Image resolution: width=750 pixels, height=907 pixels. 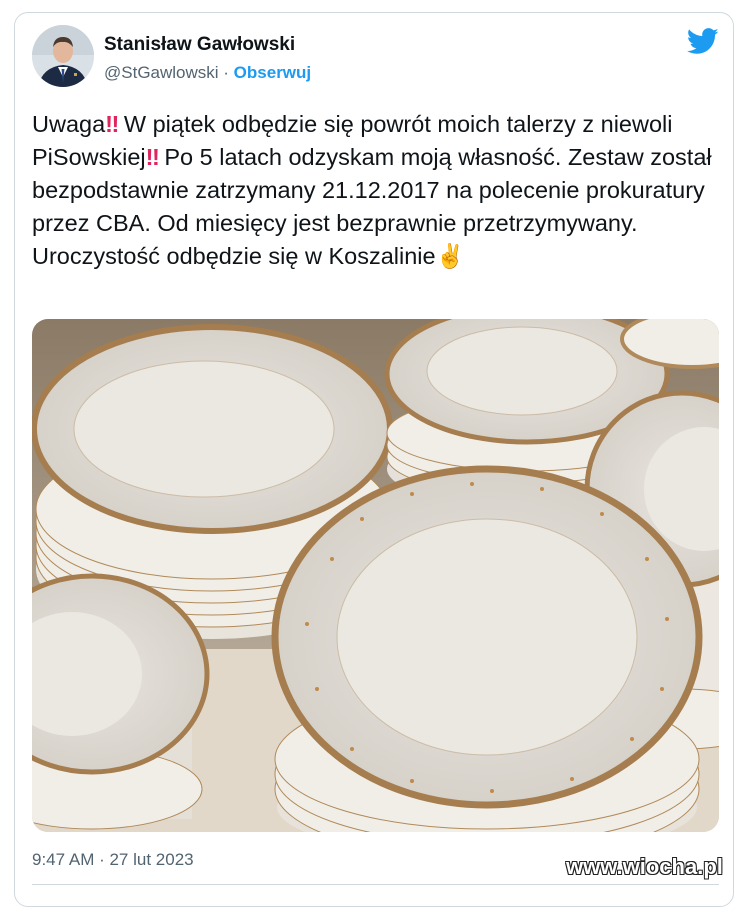 I want to click on victory-hand-emoji-icon: ✌, so click(x=450, y=256).